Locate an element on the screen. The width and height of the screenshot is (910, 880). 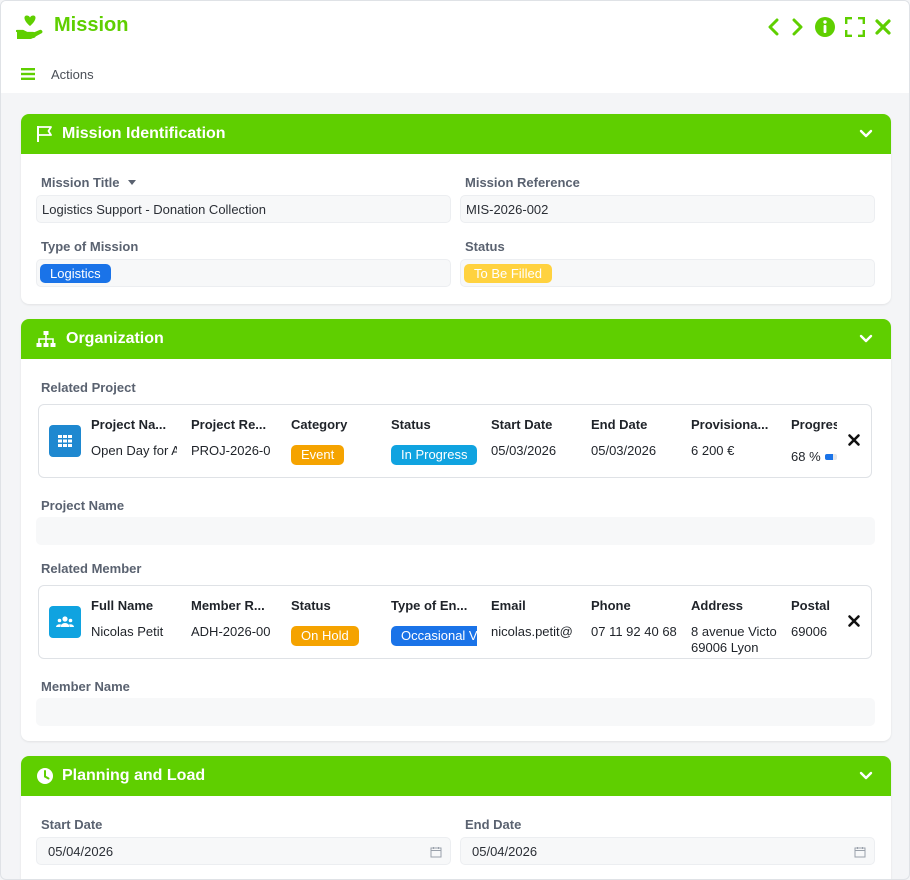
progress-bar is located at coordinates (831, 457).